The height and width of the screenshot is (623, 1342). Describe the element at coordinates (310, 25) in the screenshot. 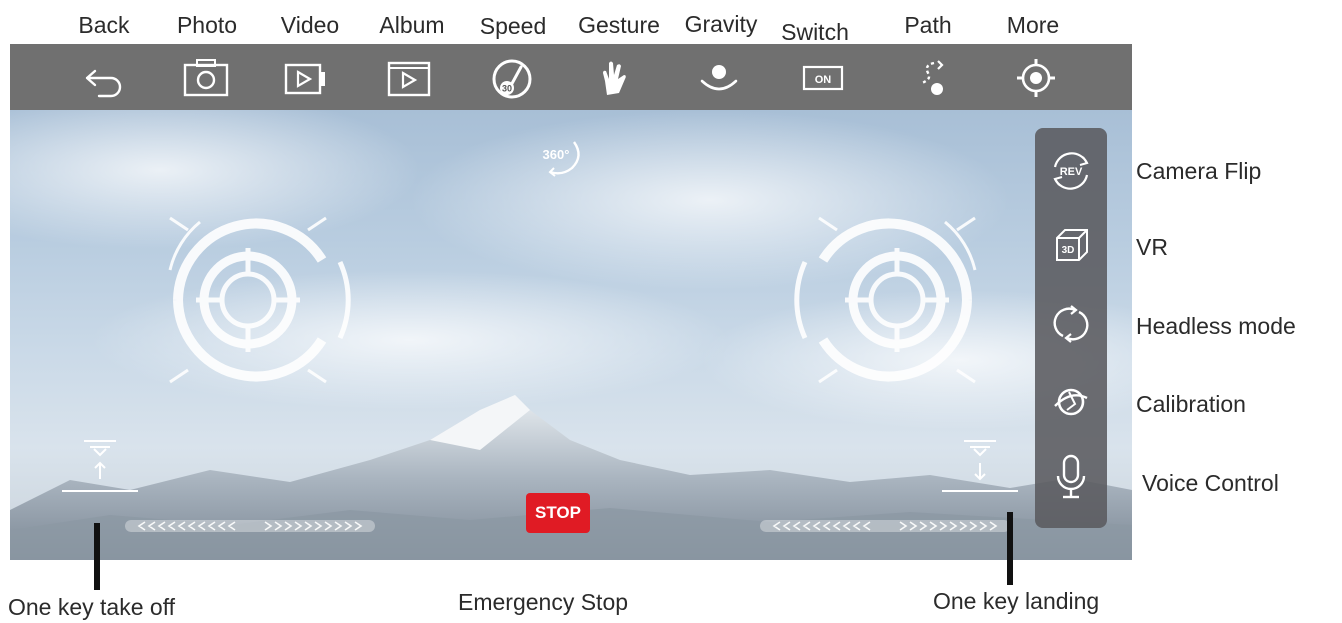

I see `label-video: Video` at that location.